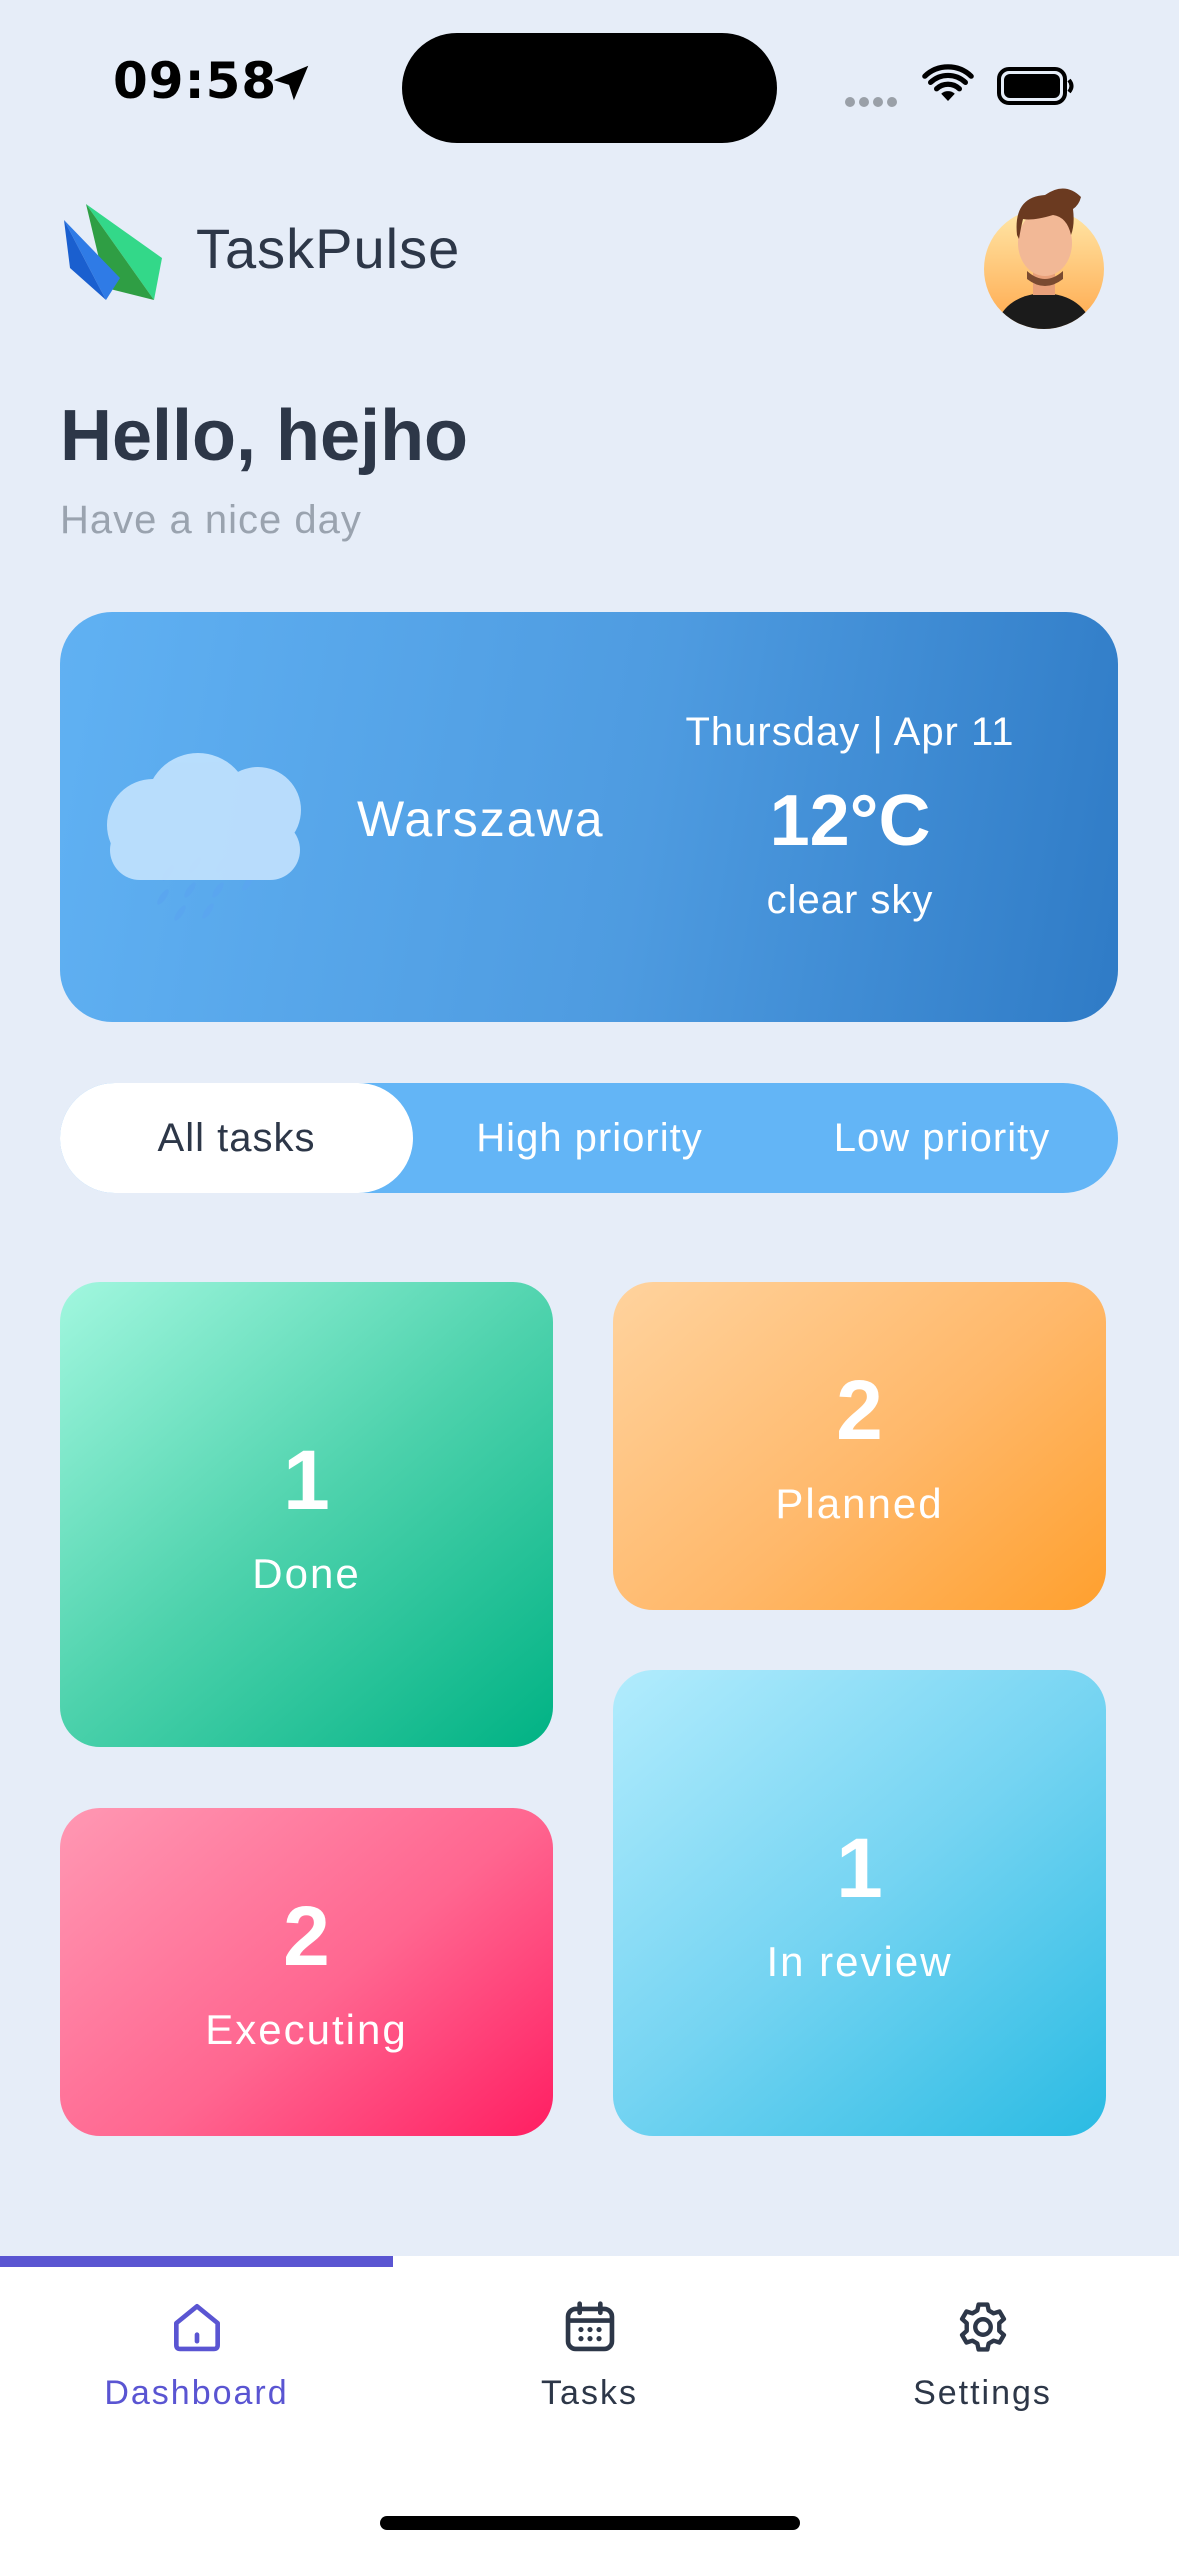 The width and height of the screenshot is (1179, 2556). Describe the element at coordinates (850, 900) in the screenshot. I see `weather-description: clear sky` at that location.